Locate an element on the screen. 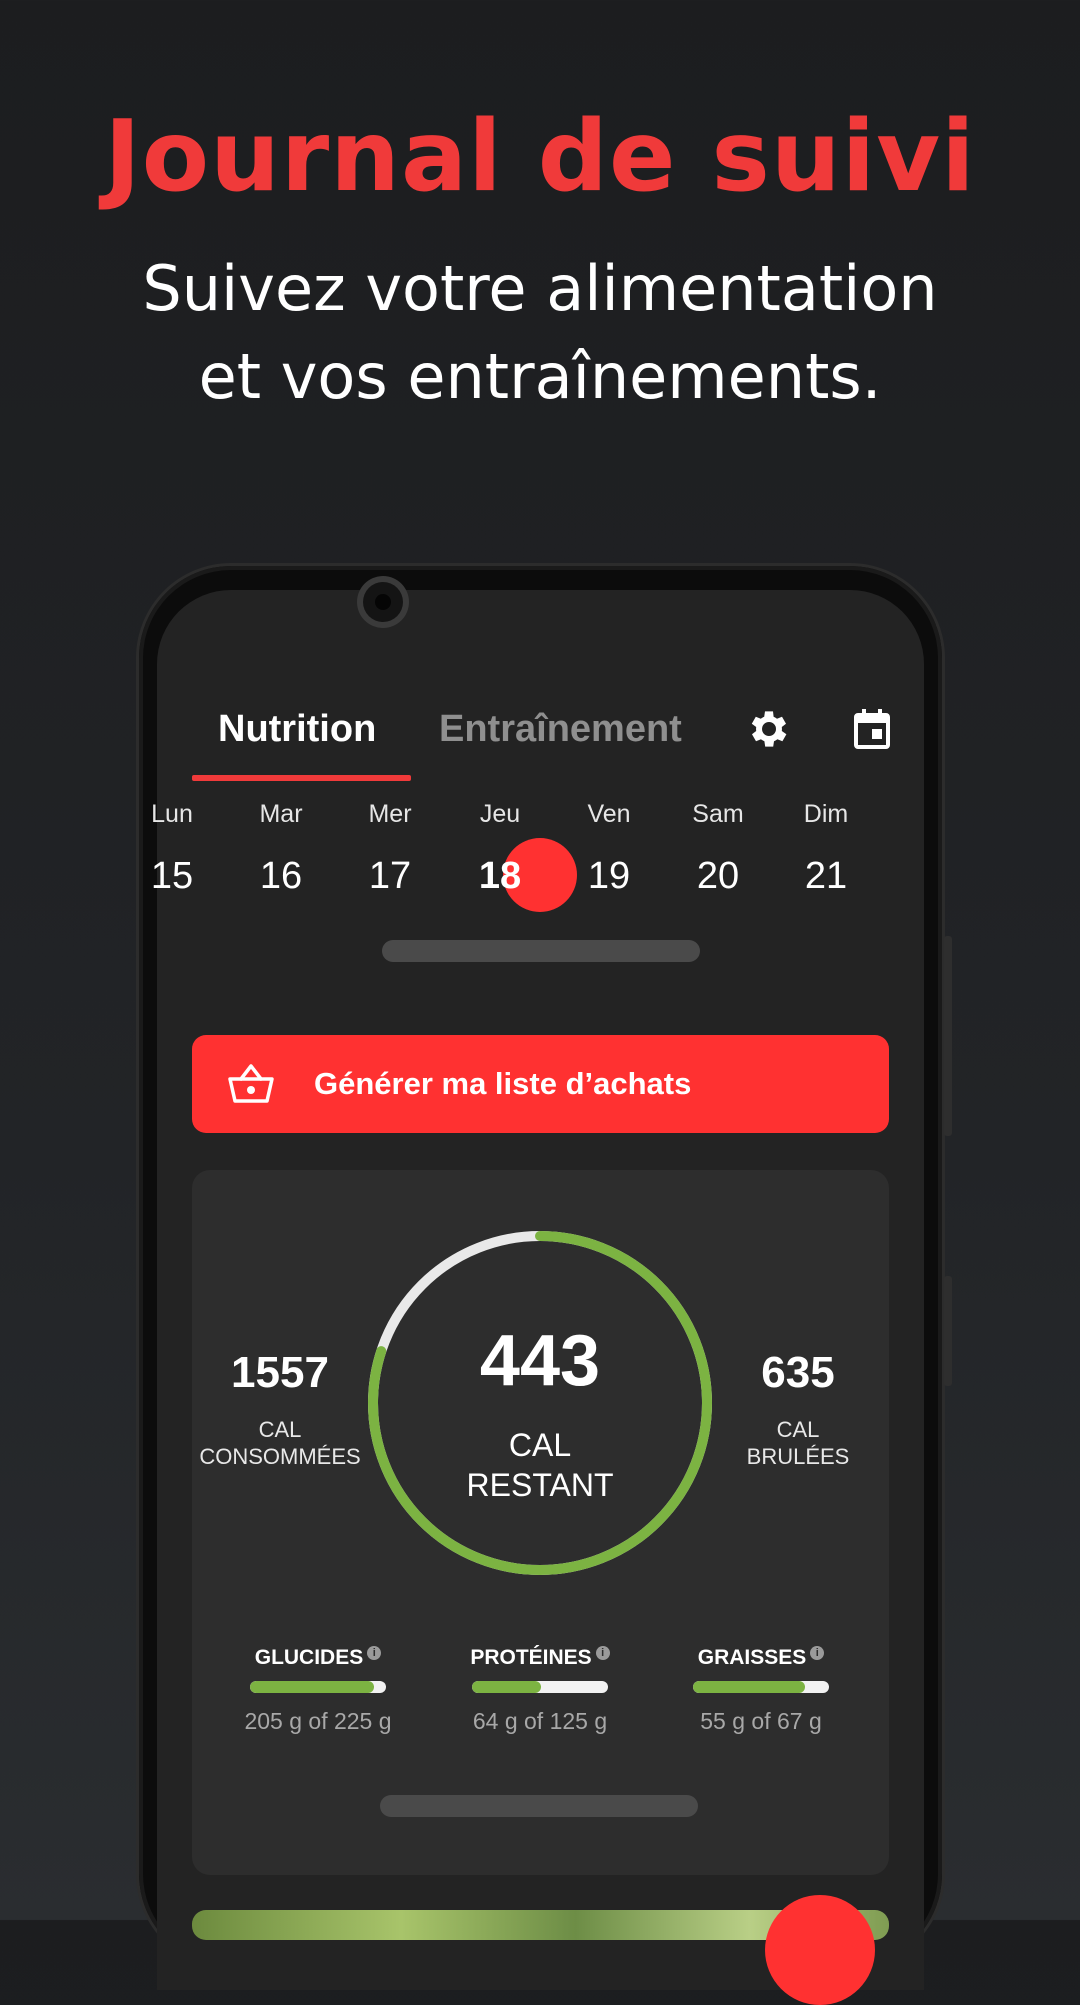 This screenshot has width=1080, height=2005. macro-progress-bar-glucides is located at coordinates (318, 1687).